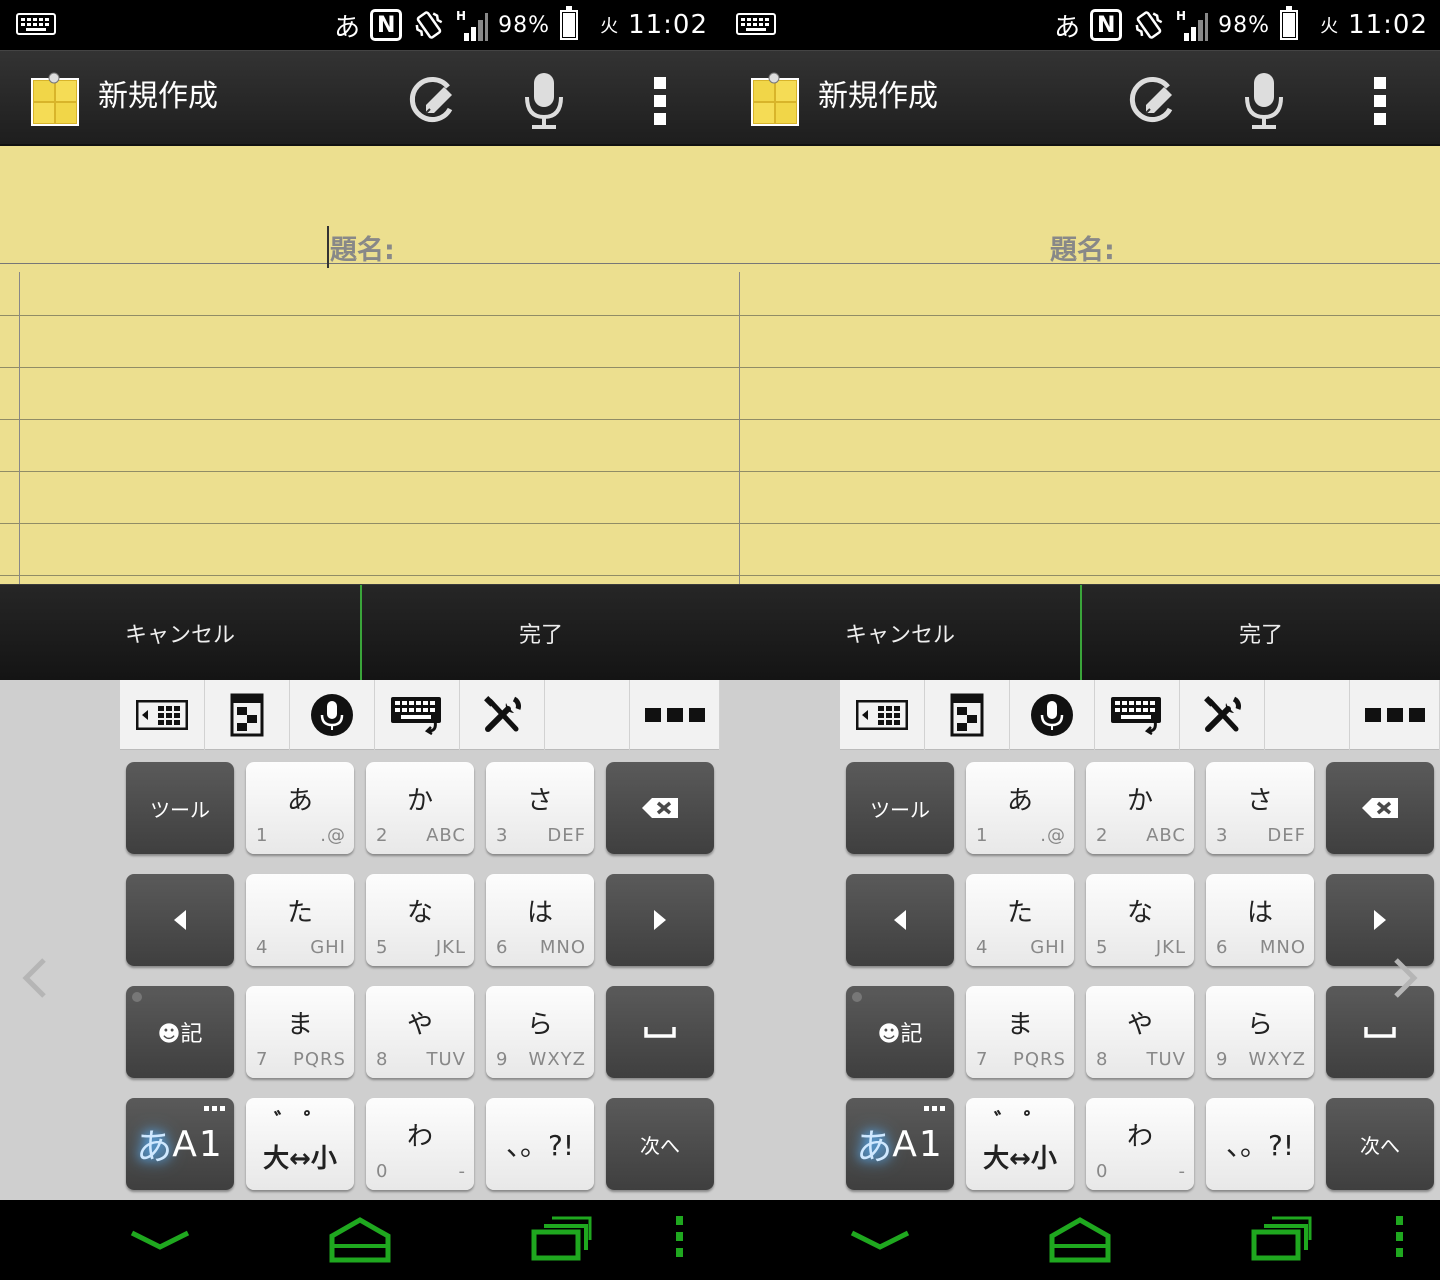  I want to click on key-indicator-dot, so click(857, 997).